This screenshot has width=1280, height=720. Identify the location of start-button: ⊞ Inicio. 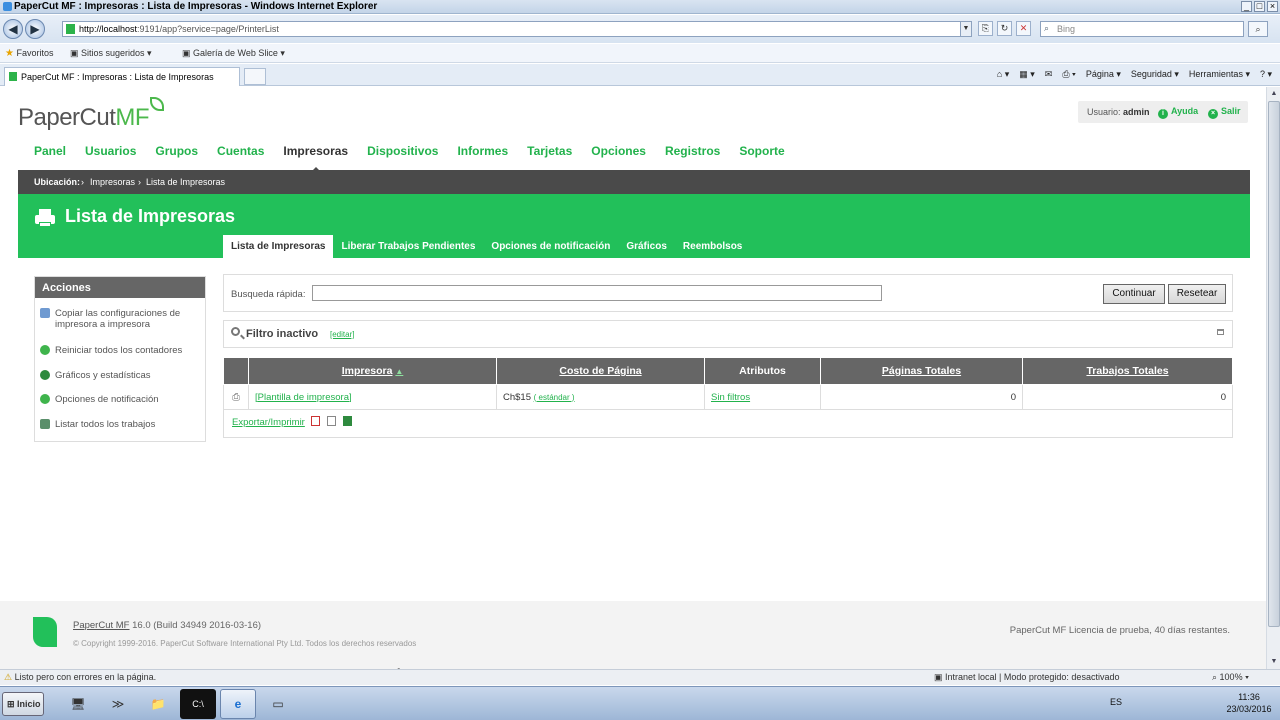
(23, 704).